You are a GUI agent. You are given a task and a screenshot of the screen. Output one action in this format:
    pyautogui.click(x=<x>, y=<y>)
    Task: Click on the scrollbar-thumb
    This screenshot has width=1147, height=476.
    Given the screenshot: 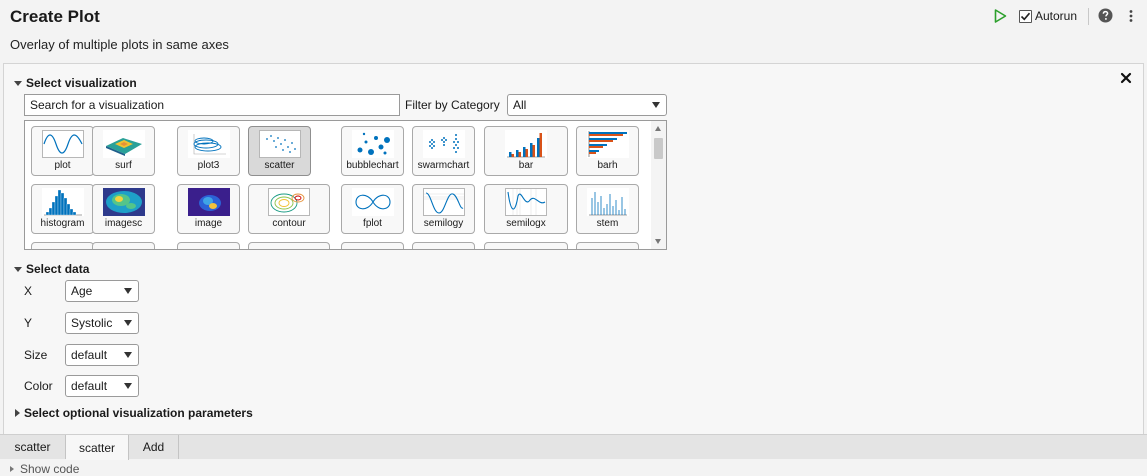 What is the action you would take?
    pyautogui.click(x=658, y=148)
    